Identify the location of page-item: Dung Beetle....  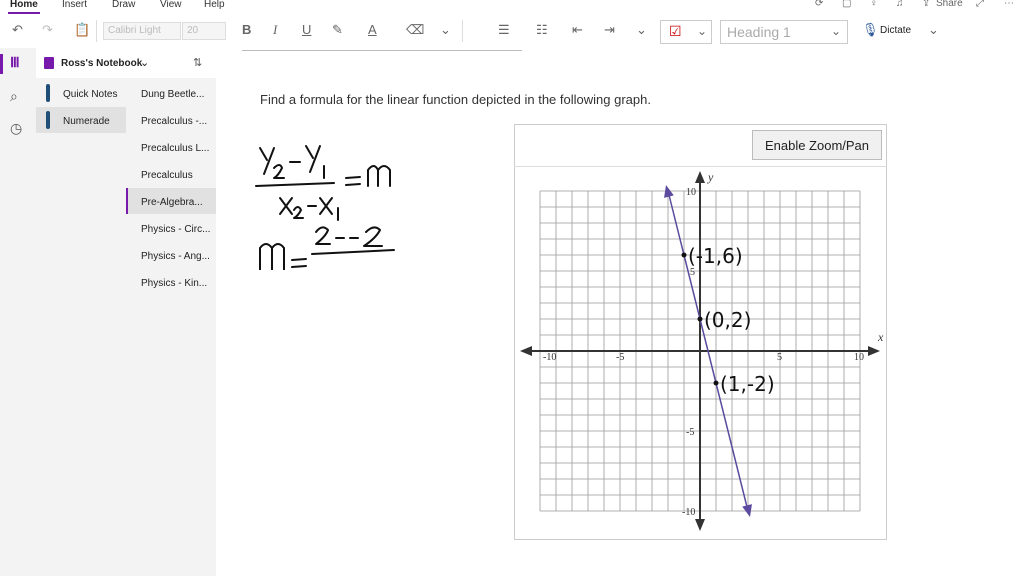
(171, 93).